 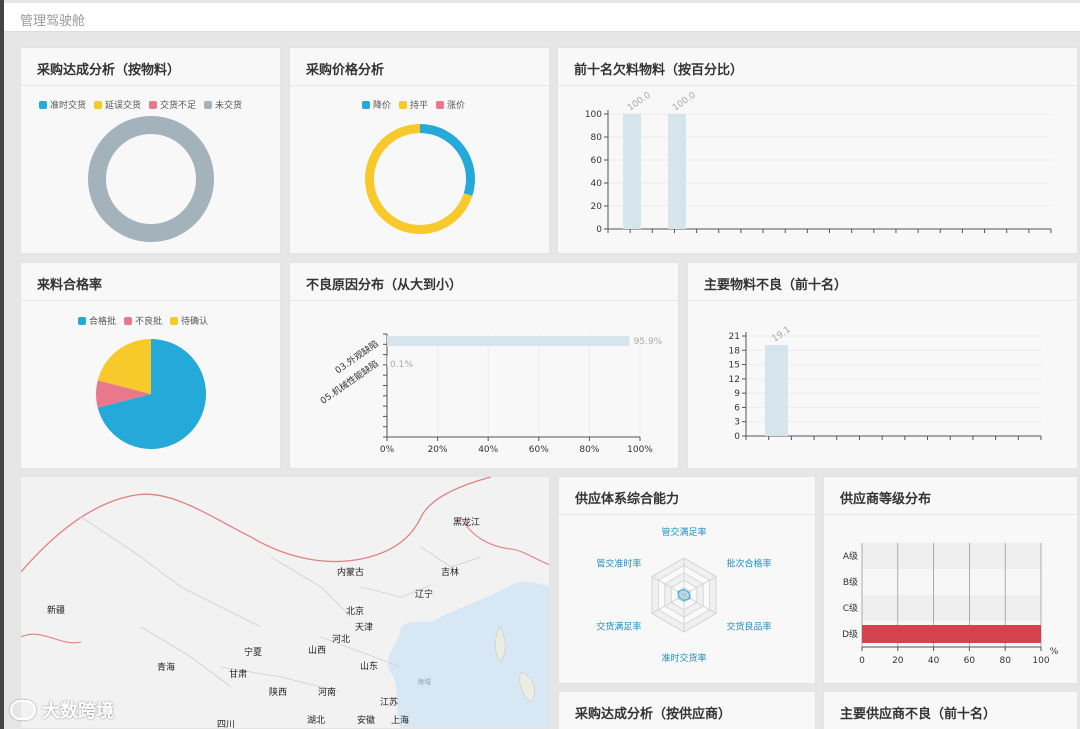 What do you see at coordinates (23, 710) in the screenshot?
I see `chat-bubble-icon` at bounding box center [23, 710].